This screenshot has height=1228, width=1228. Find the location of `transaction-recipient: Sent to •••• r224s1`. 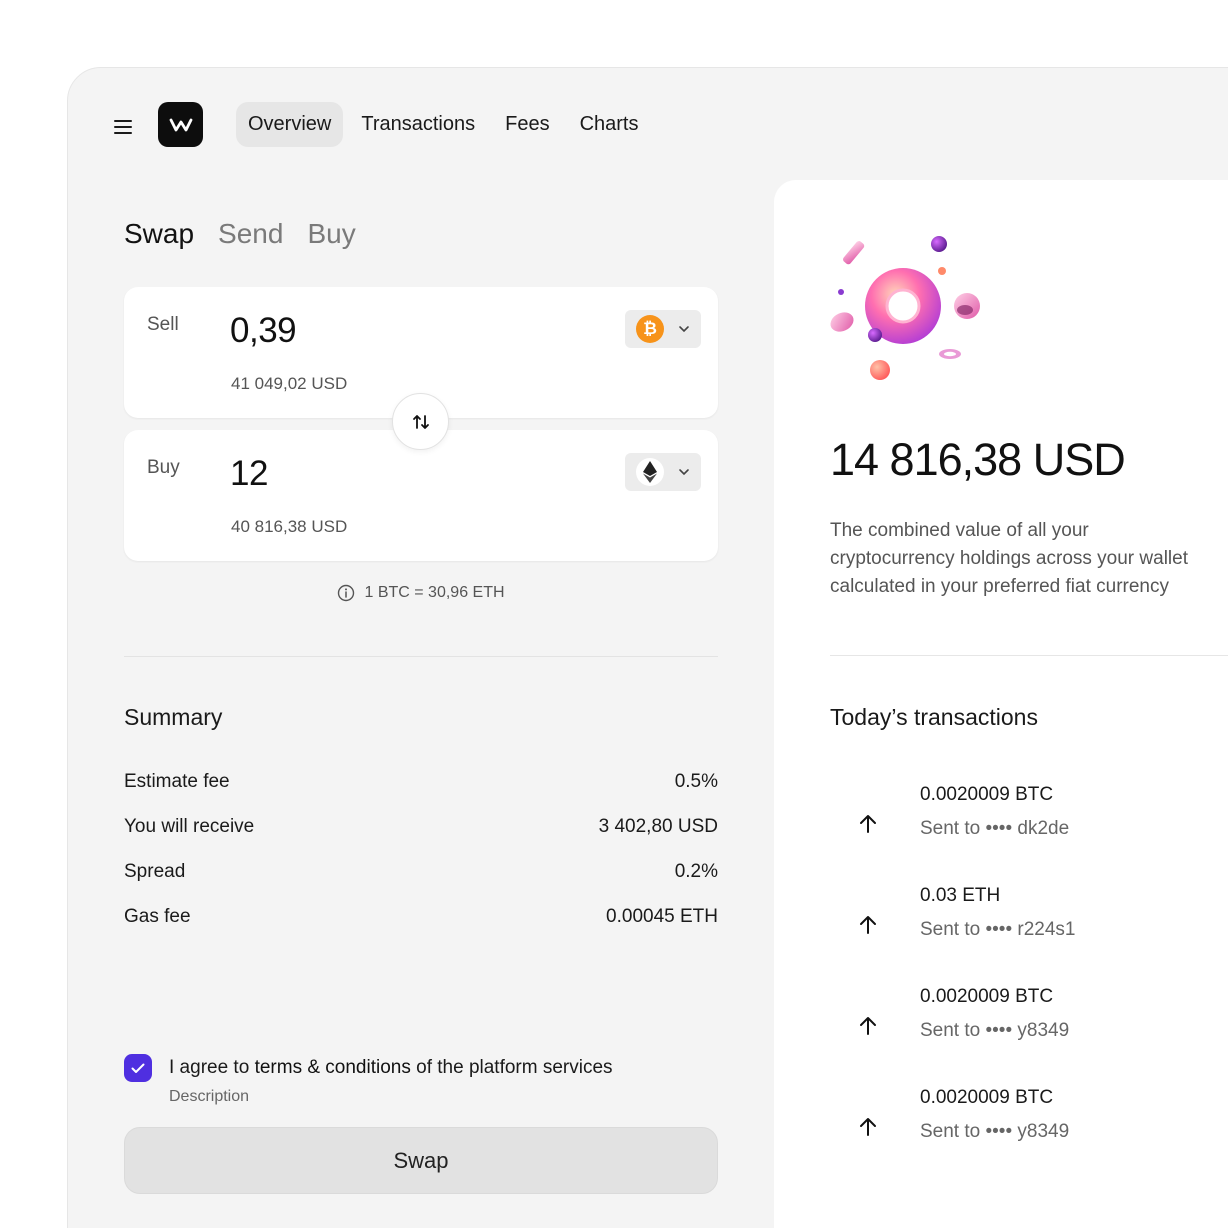

transaction-recipient: Sent to •••• r224s1 is located at coordinates (998, 929).